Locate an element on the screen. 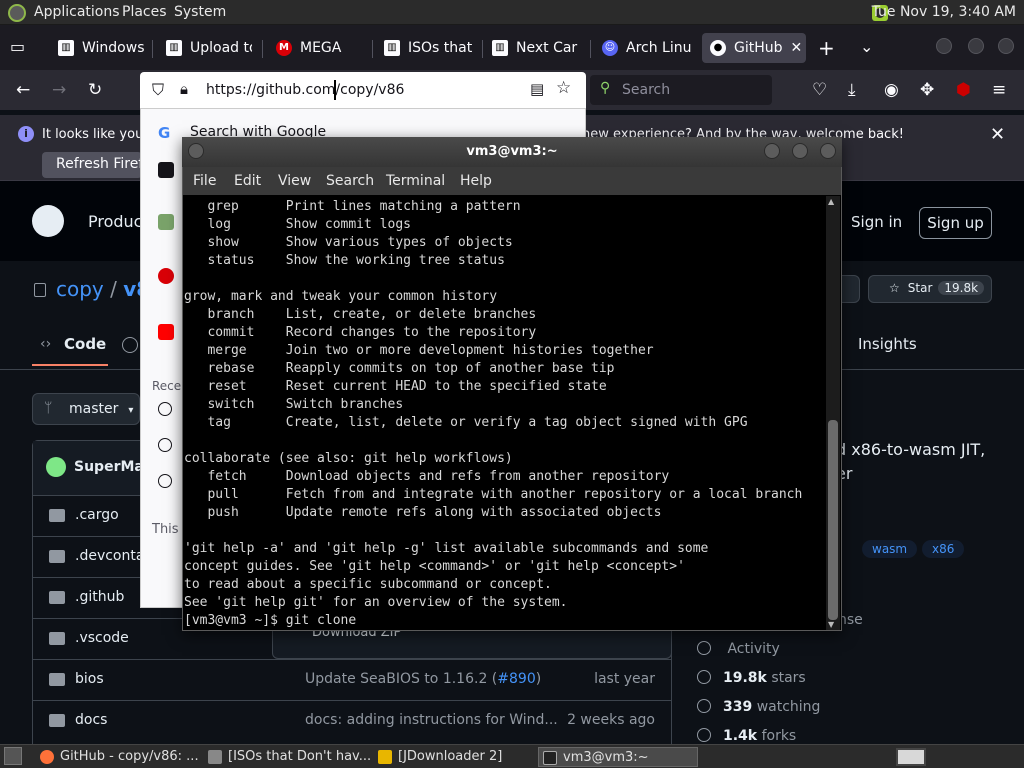 The image size is (1024, 768). watching-link: 339 watching is located at coordinates (758, 707).